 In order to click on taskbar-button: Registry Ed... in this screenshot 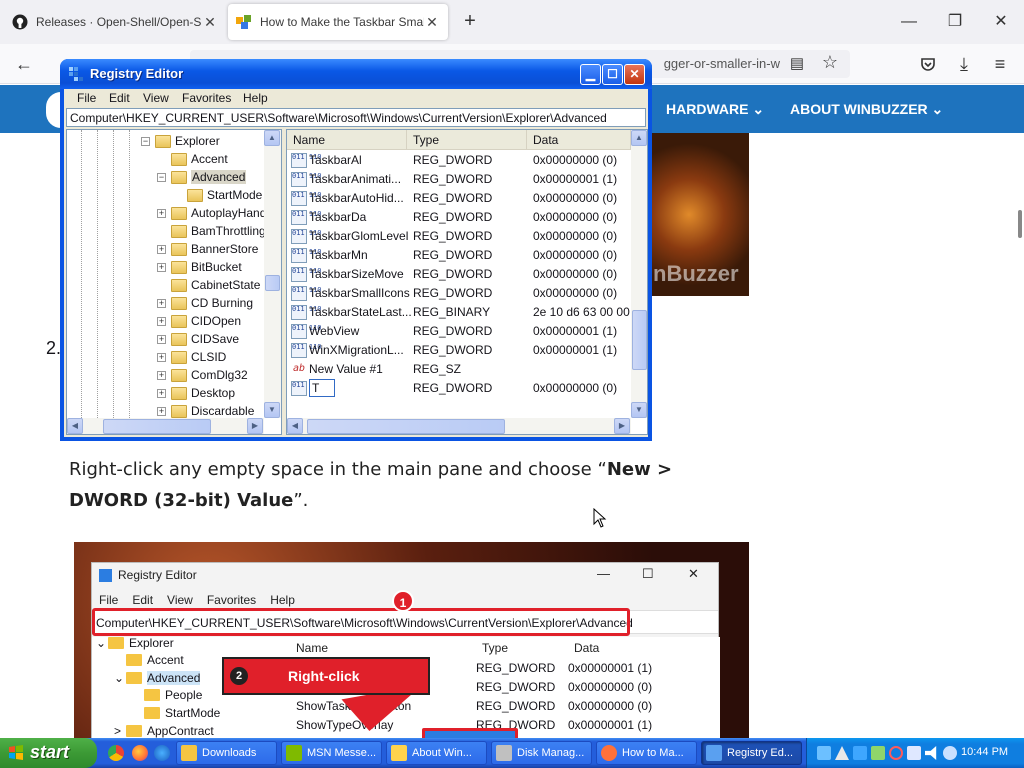, I will do `click(751, 753)`.